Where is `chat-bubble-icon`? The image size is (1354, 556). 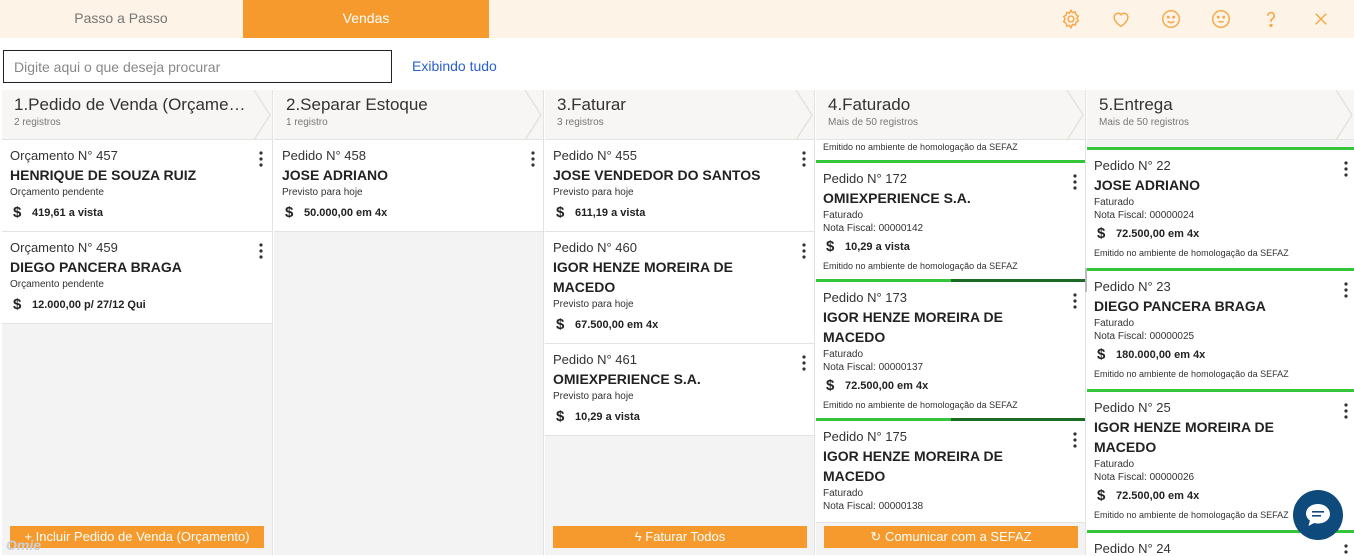
chat-bubble-icon is located at coordinates (1318, 515).